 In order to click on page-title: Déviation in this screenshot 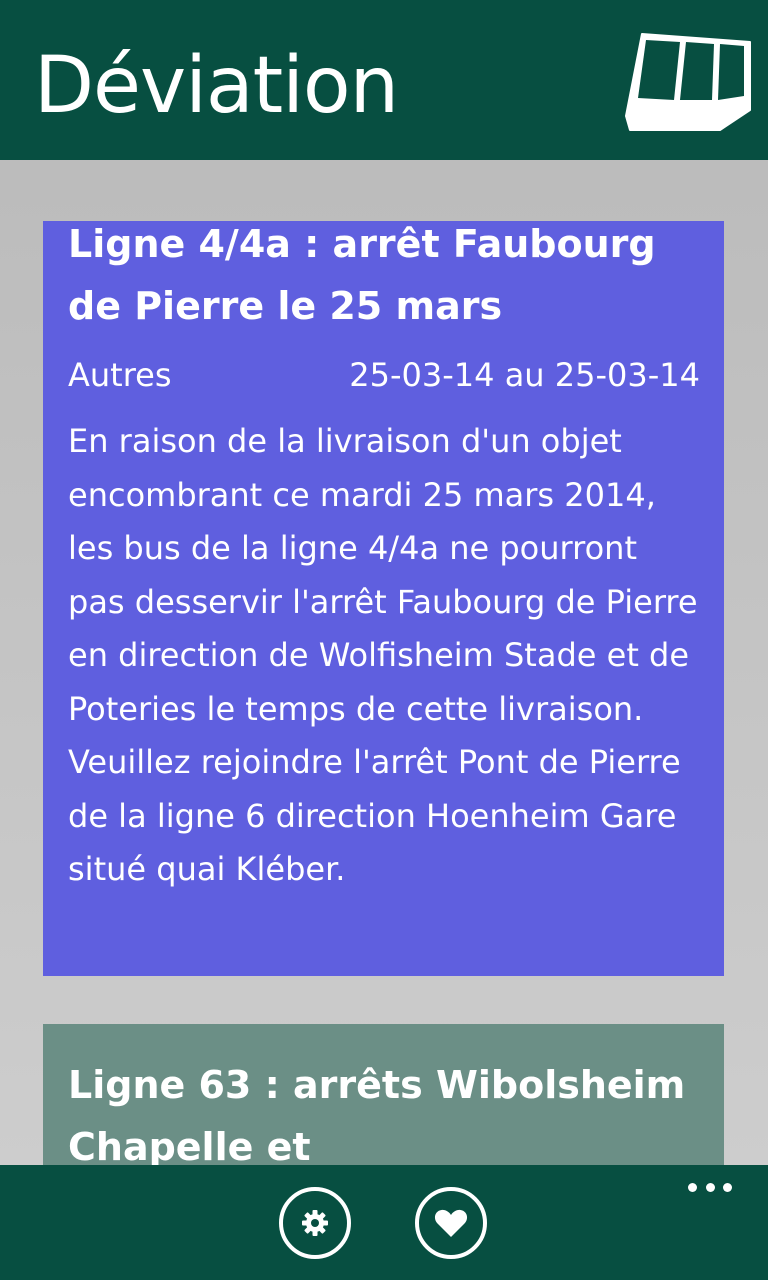, I will do `click(216, 86)`.